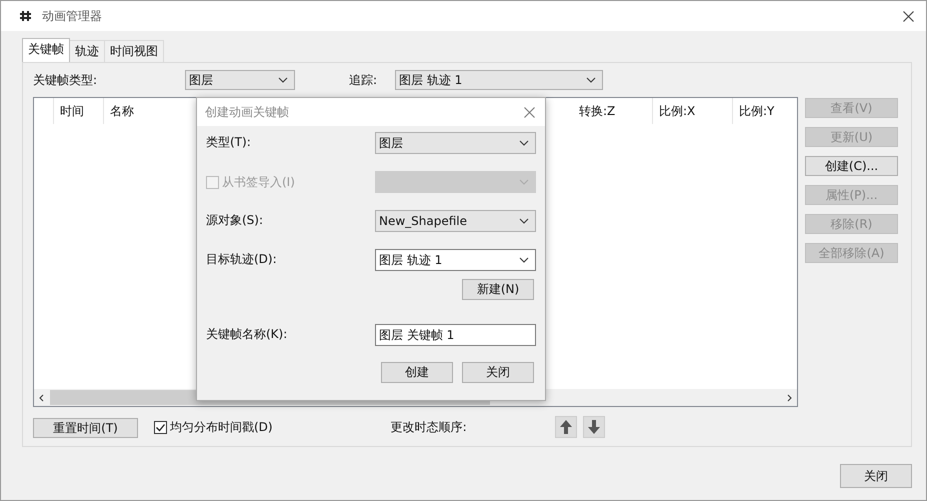 The image size is (927, 501). Describe the element at coordinates (240, 80) in the screenshot. I see `keyframe-type-dropdown: 图层` at that location.